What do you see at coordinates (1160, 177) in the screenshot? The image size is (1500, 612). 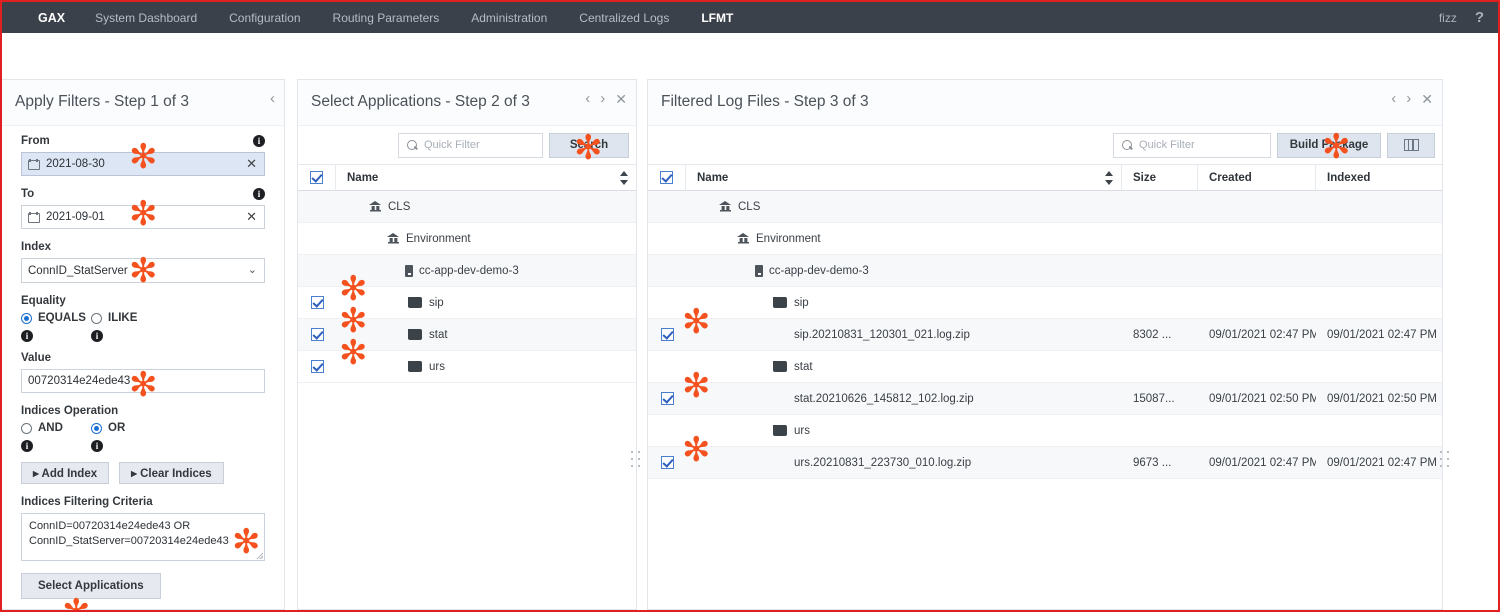 I see `column-header-size: Size` at bounding box center [1160, 177].